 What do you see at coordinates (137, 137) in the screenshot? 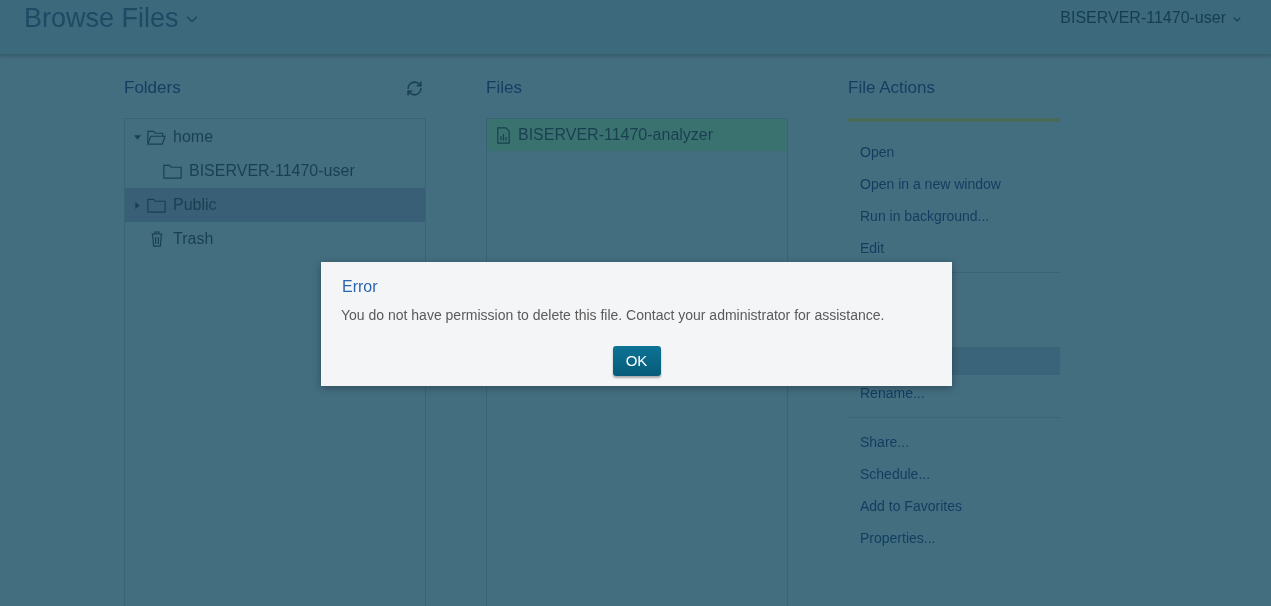
I see `caret-down-icon` at bounding box center [137, 137].